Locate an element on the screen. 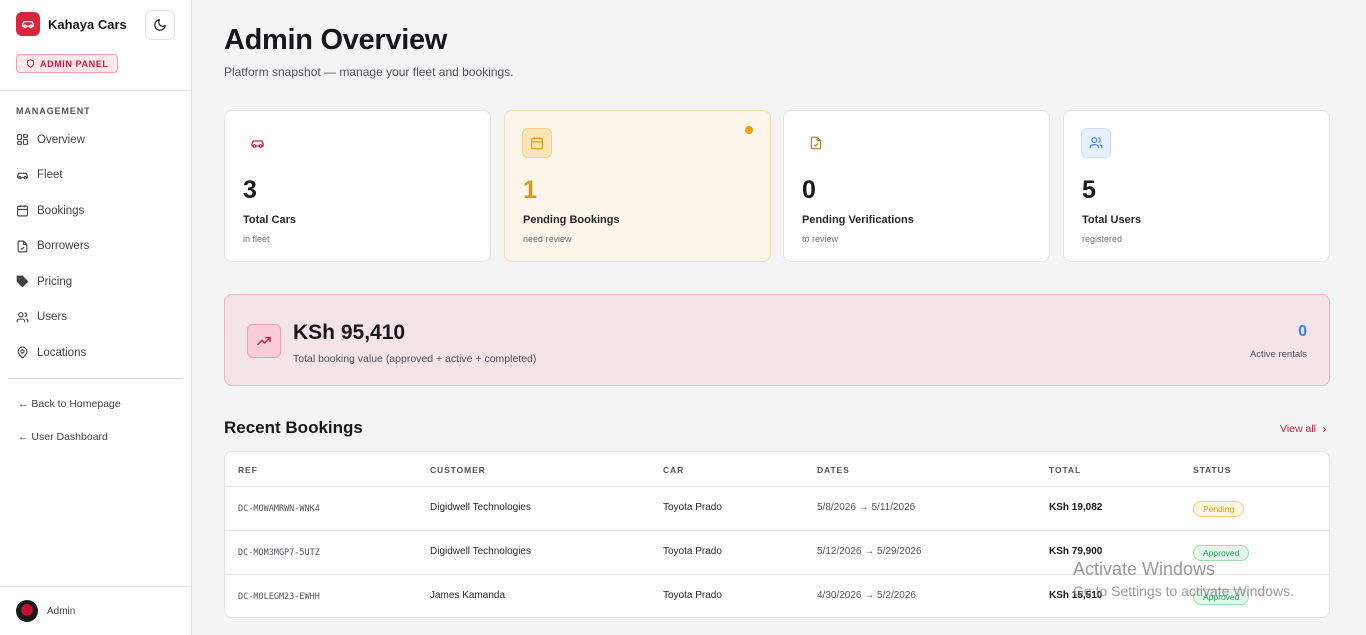  active-rentals-count: 0 is located at coordinates (1302, 331).